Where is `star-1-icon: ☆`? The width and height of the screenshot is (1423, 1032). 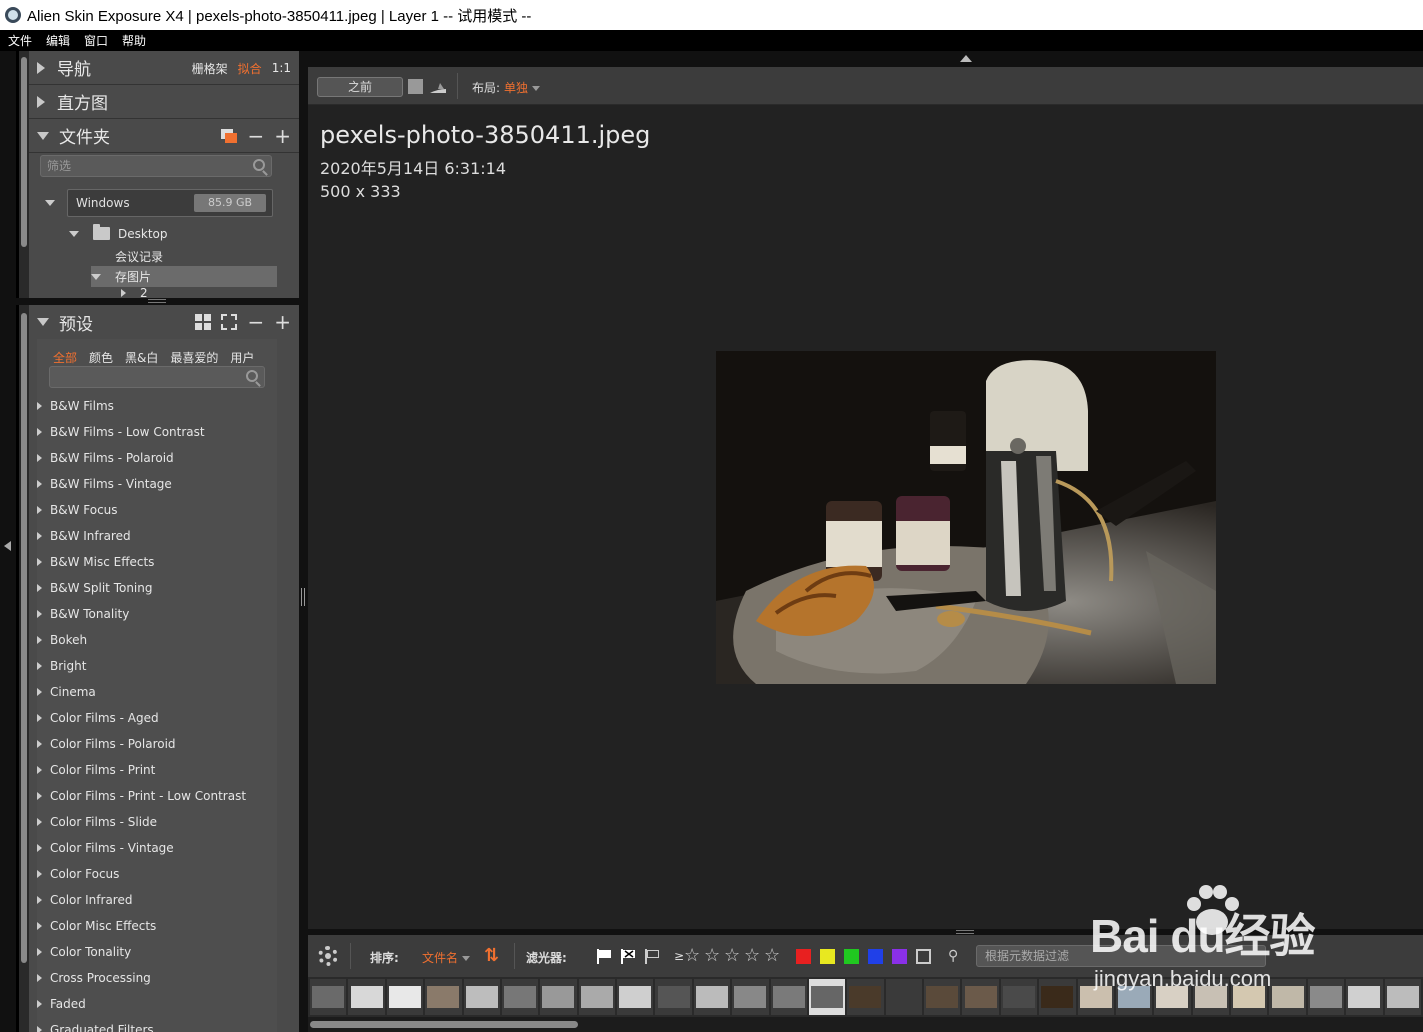
star-1-icon: ☆ is located at coordinates (692, 955).